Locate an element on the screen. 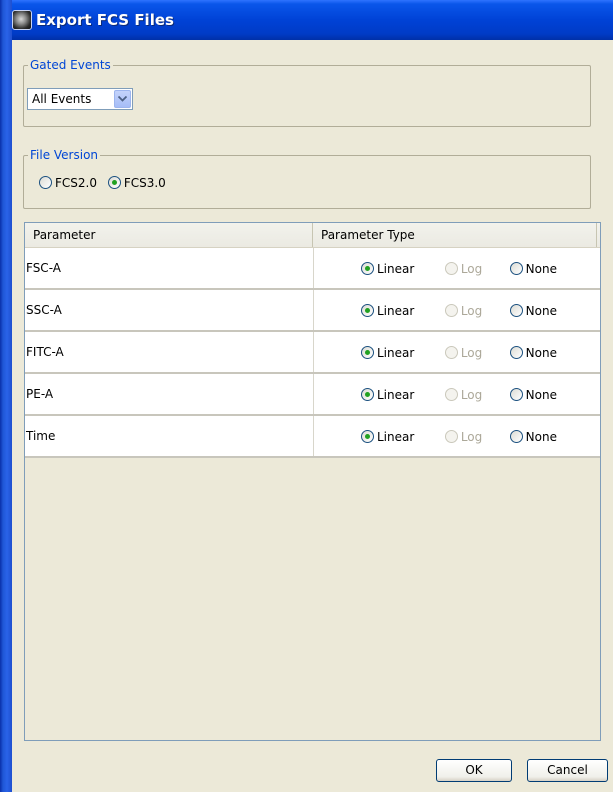  gated-events-select: All Events is located at coordinates (80, 99).